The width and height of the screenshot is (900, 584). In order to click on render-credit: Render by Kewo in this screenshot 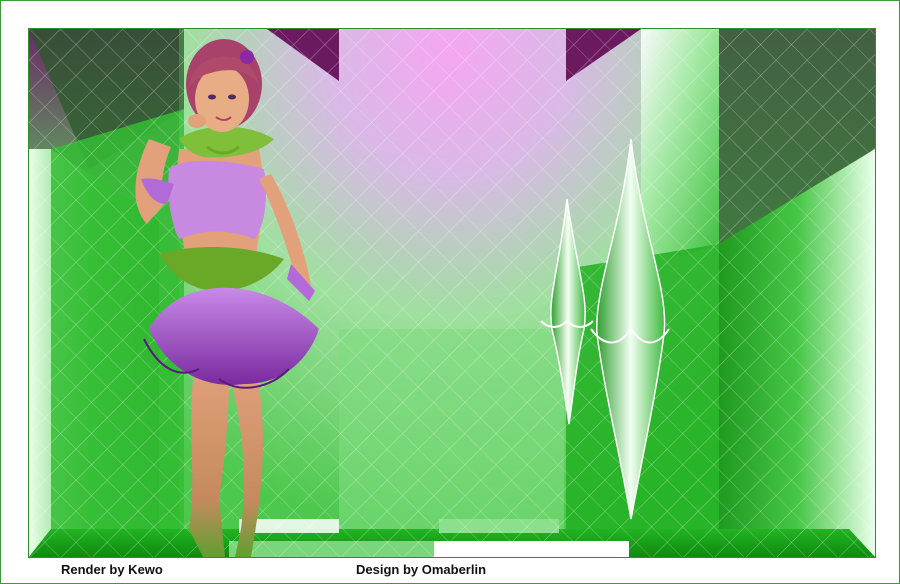, I will do `click(112, 569)`.